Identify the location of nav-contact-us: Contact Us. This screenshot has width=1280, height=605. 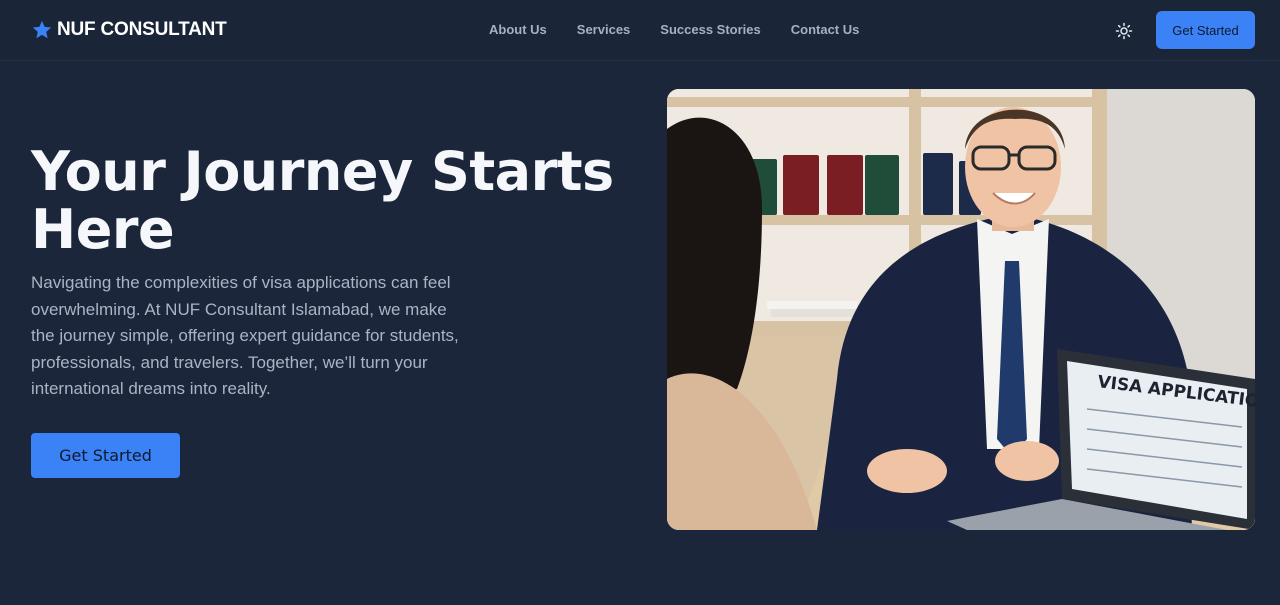
(825, 29).